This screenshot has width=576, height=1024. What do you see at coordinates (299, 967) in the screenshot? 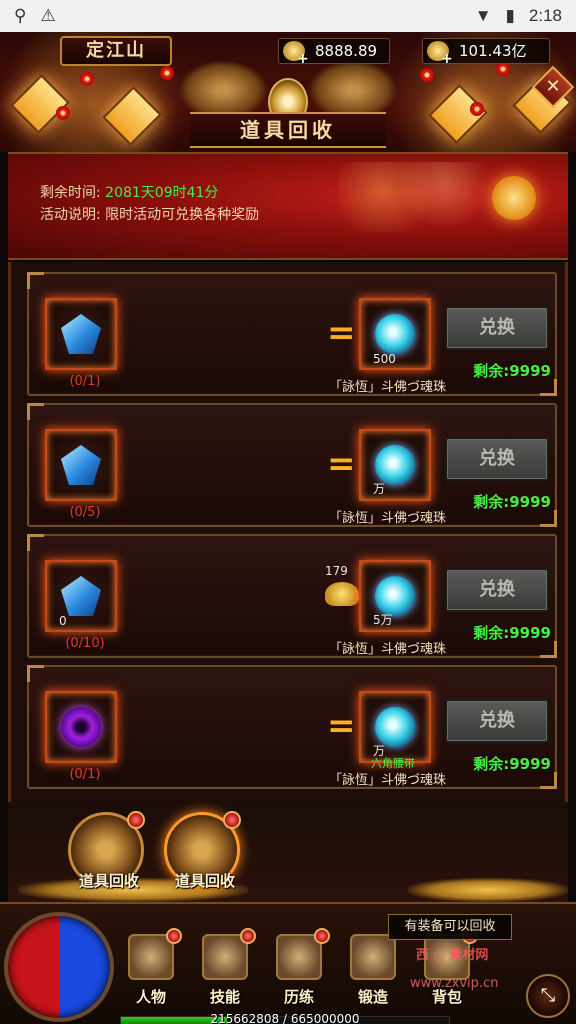
I see `nav-training-button: 历练` at bounding box center [299, 967].